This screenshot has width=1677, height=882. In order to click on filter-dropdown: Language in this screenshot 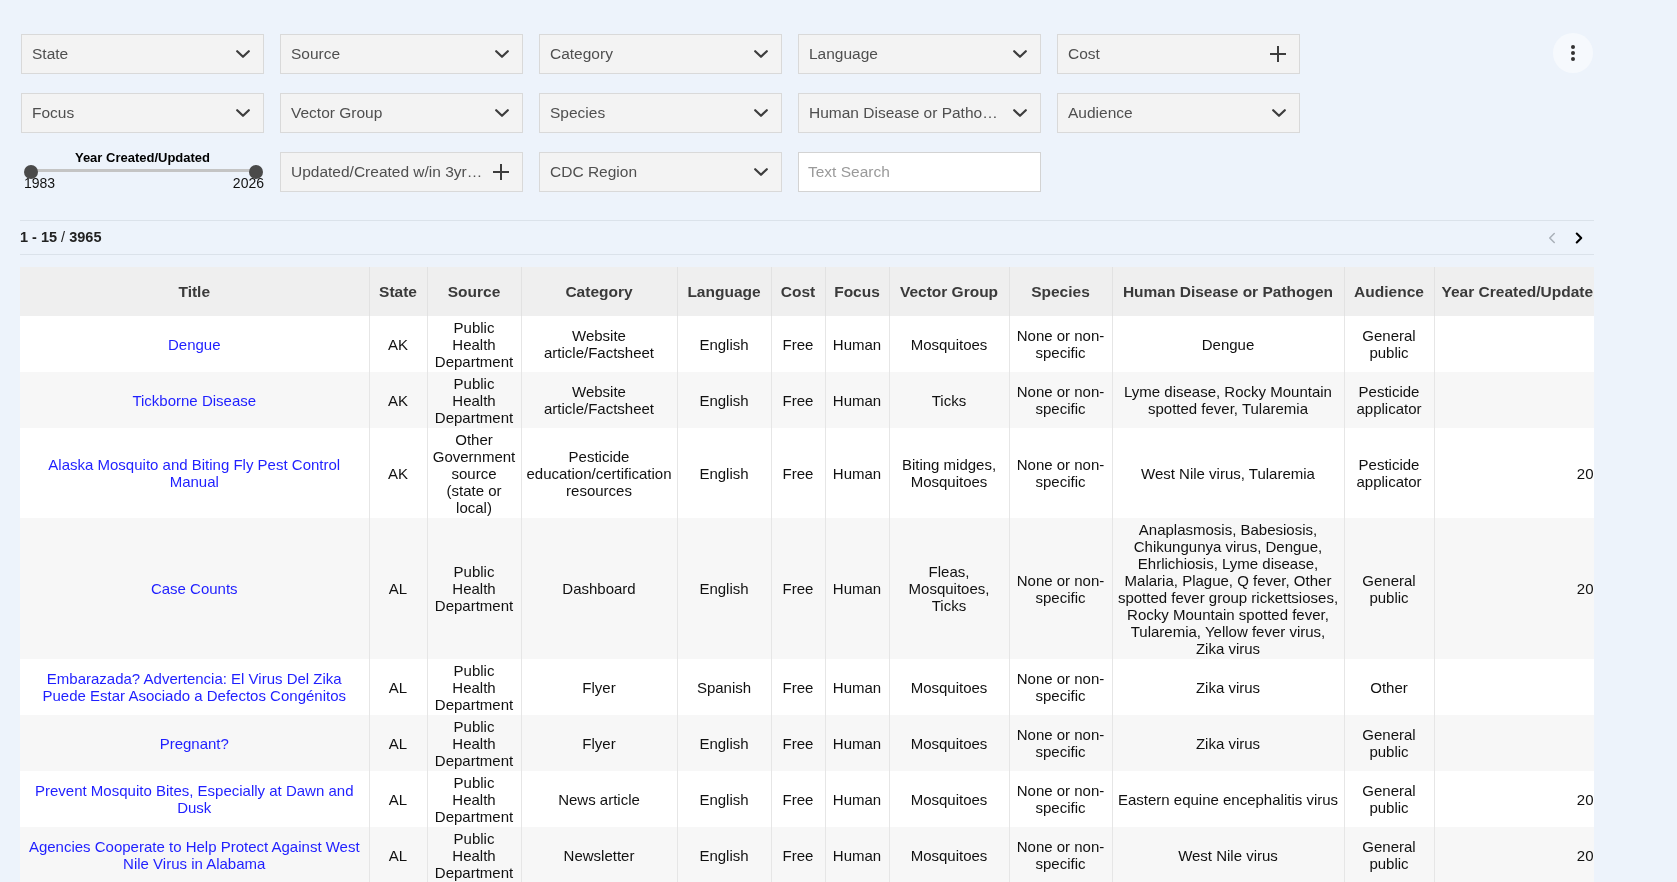, I will do `click(919, 54)`.